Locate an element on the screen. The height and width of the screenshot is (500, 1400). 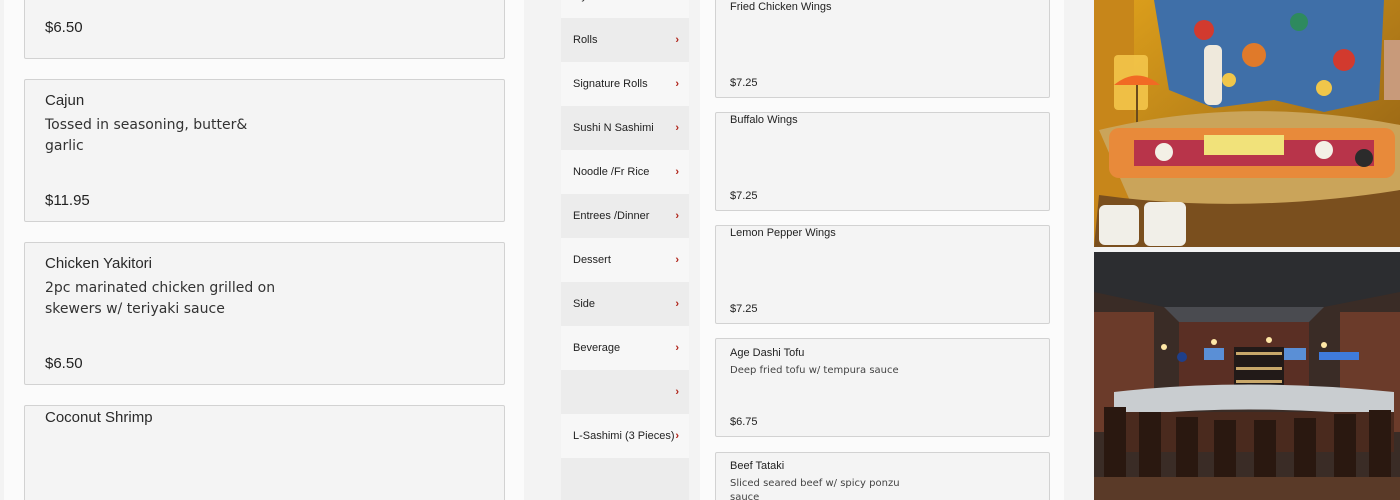
menu-item-card: Fried Chicken Wings $7.25 is located at coordinates (882, 49).